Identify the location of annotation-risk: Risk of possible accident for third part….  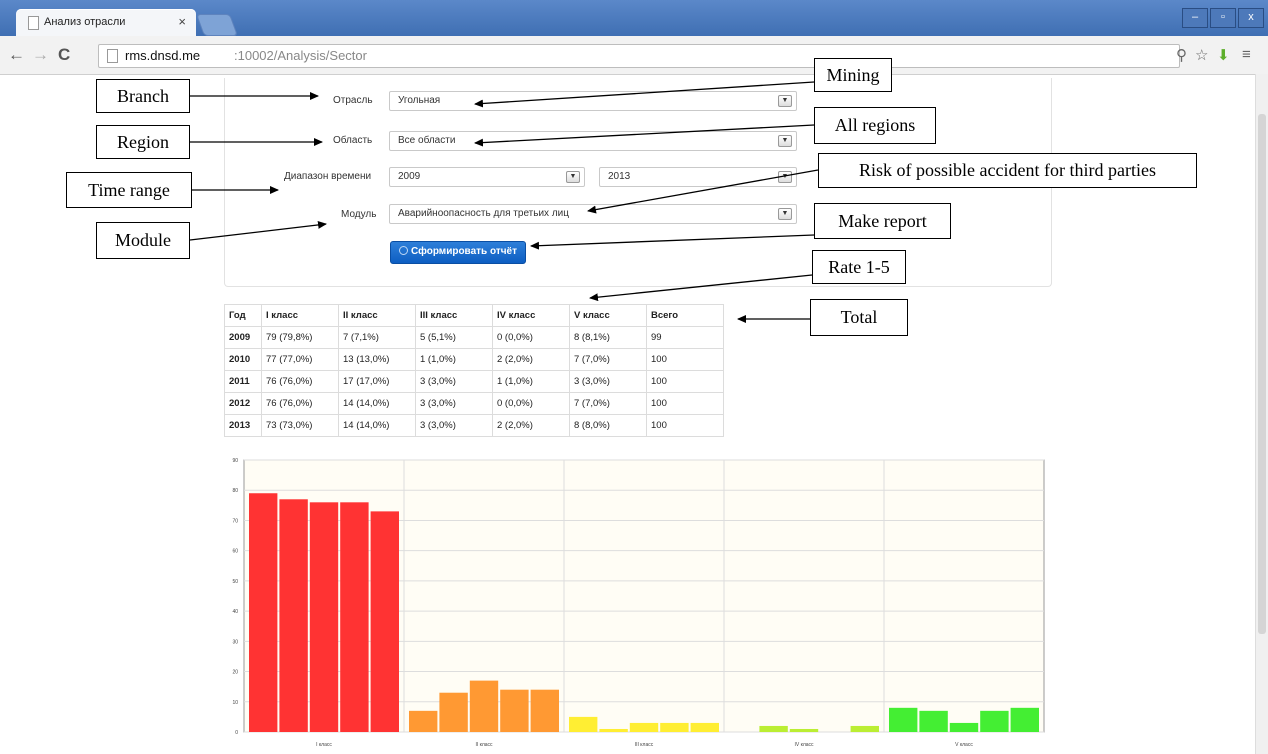
(1007, 170).